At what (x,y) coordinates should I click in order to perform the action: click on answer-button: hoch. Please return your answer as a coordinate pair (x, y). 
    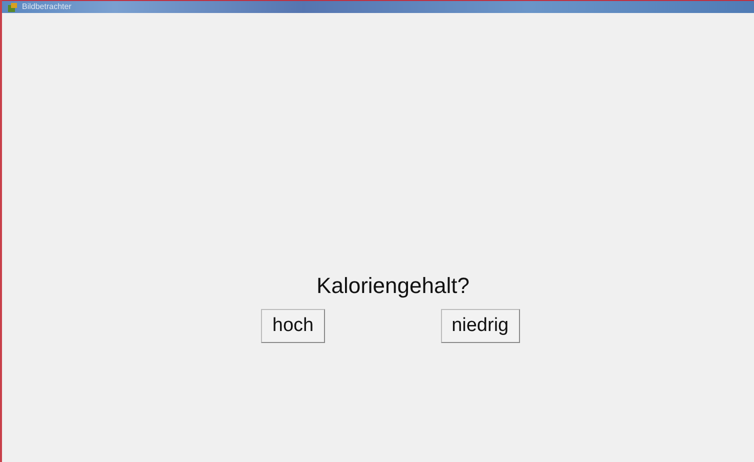
    Looking at the image, I should click on (293, 326).